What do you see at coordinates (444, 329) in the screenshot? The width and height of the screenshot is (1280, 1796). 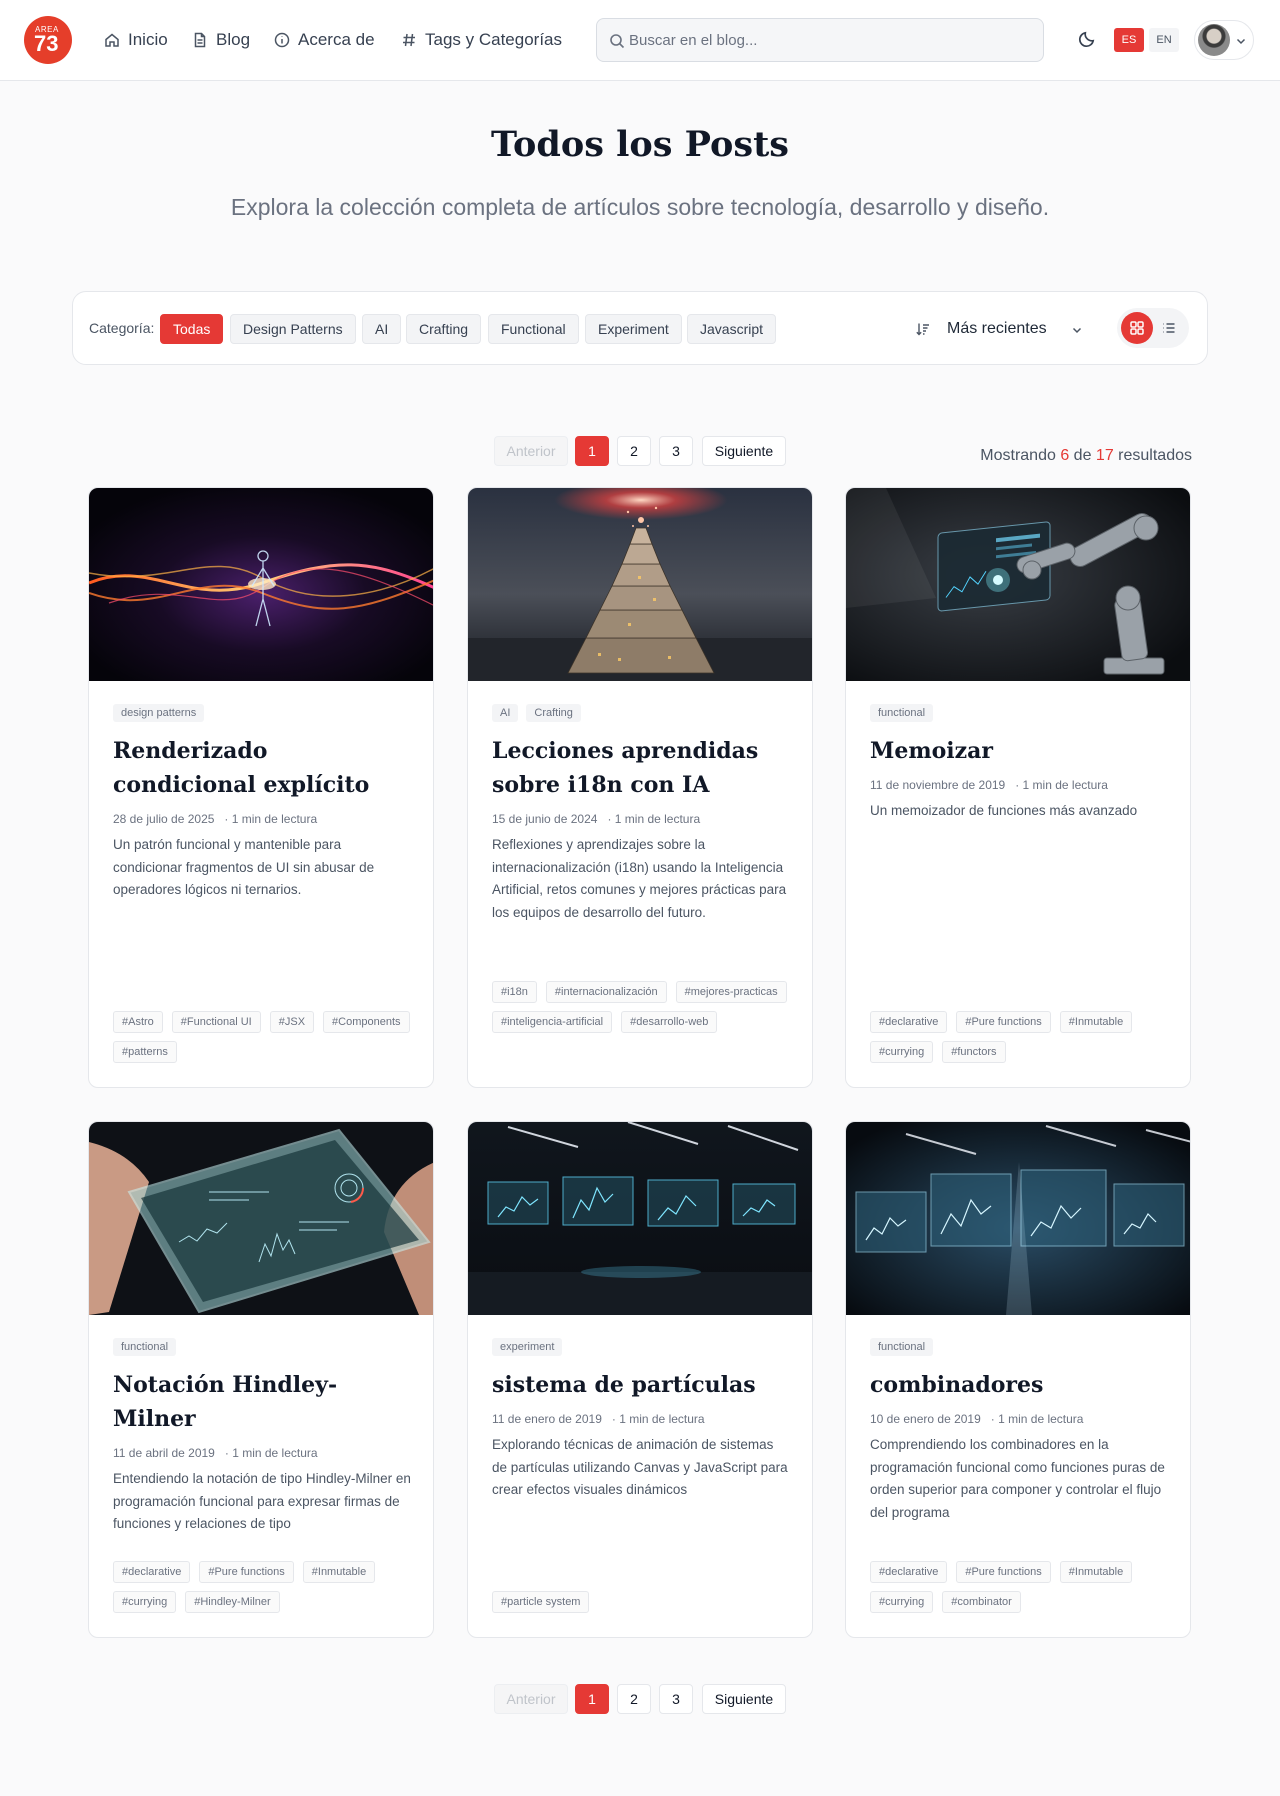 I see `category-chip-crafting: Crafting` at bounding box center [444, 329].